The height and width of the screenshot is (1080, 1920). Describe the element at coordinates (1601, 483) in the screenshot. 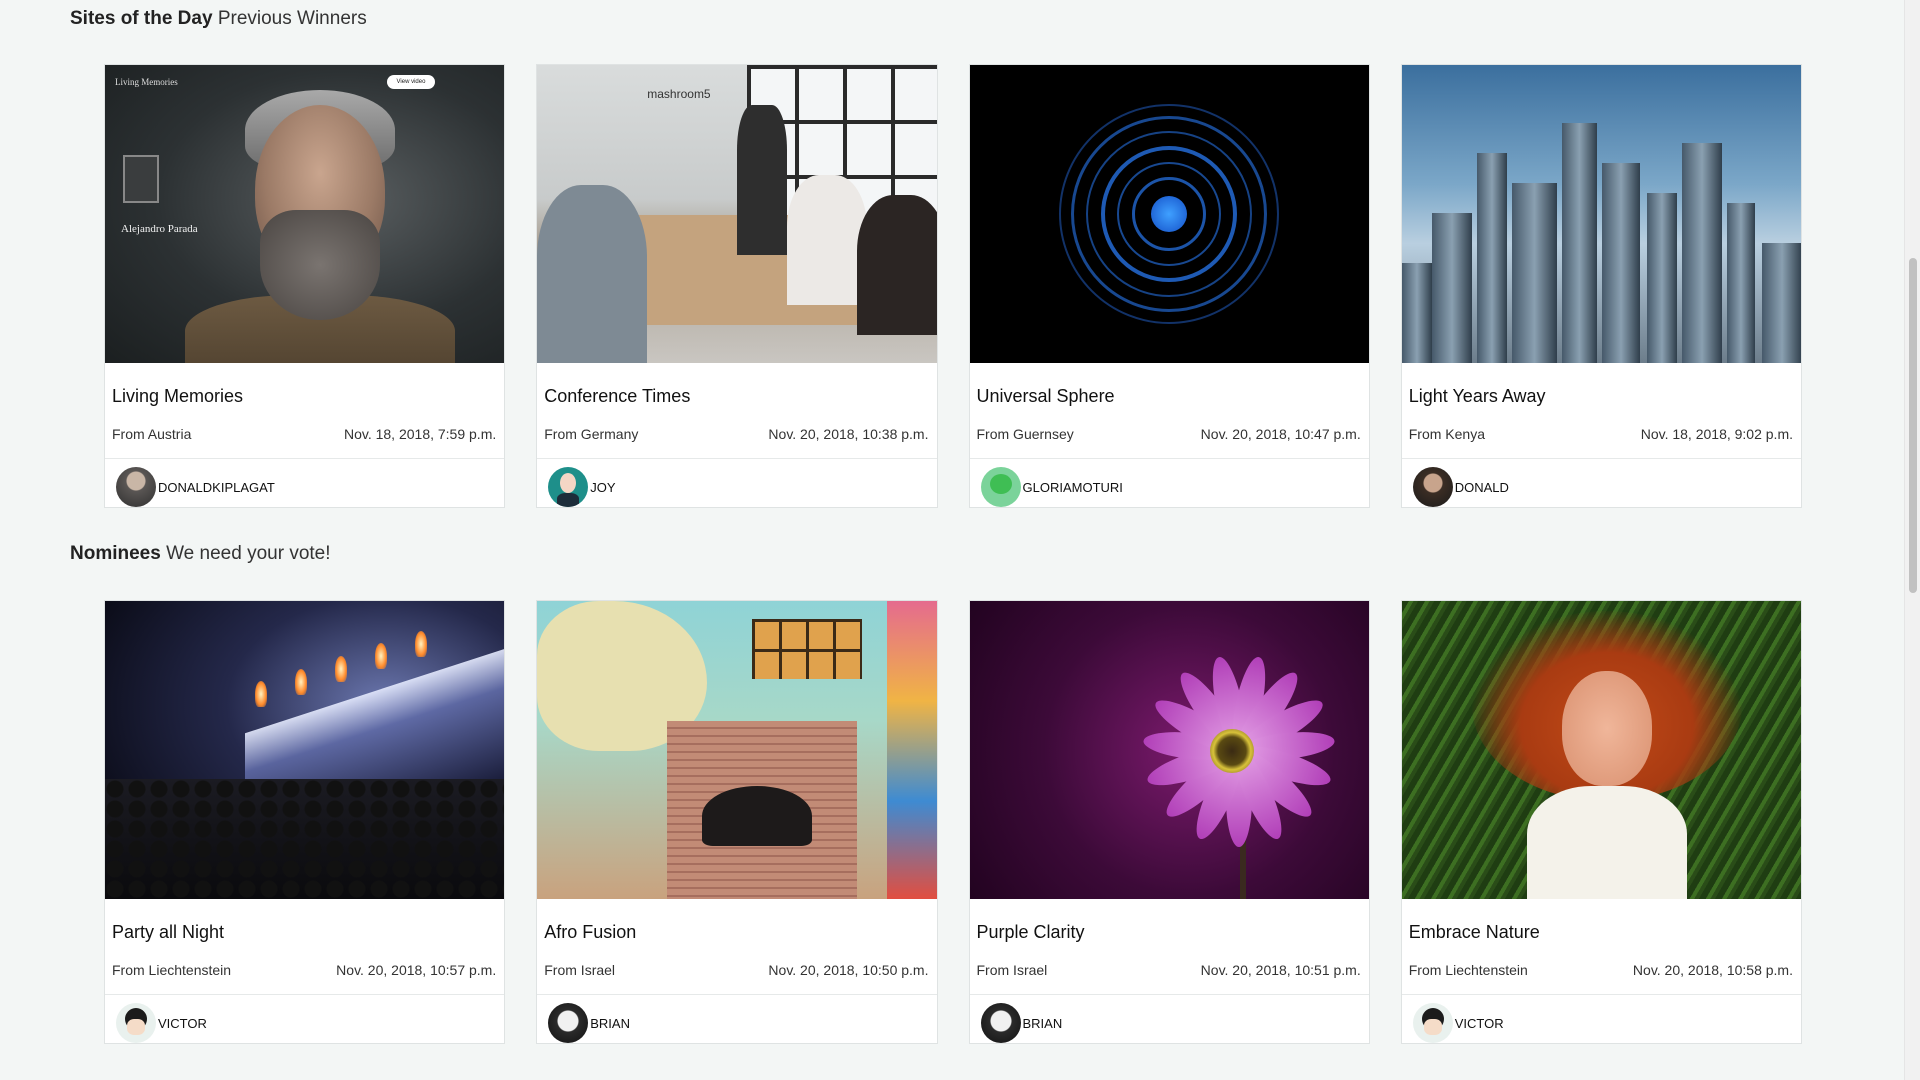

I see `site-author: DONALD` at that location.